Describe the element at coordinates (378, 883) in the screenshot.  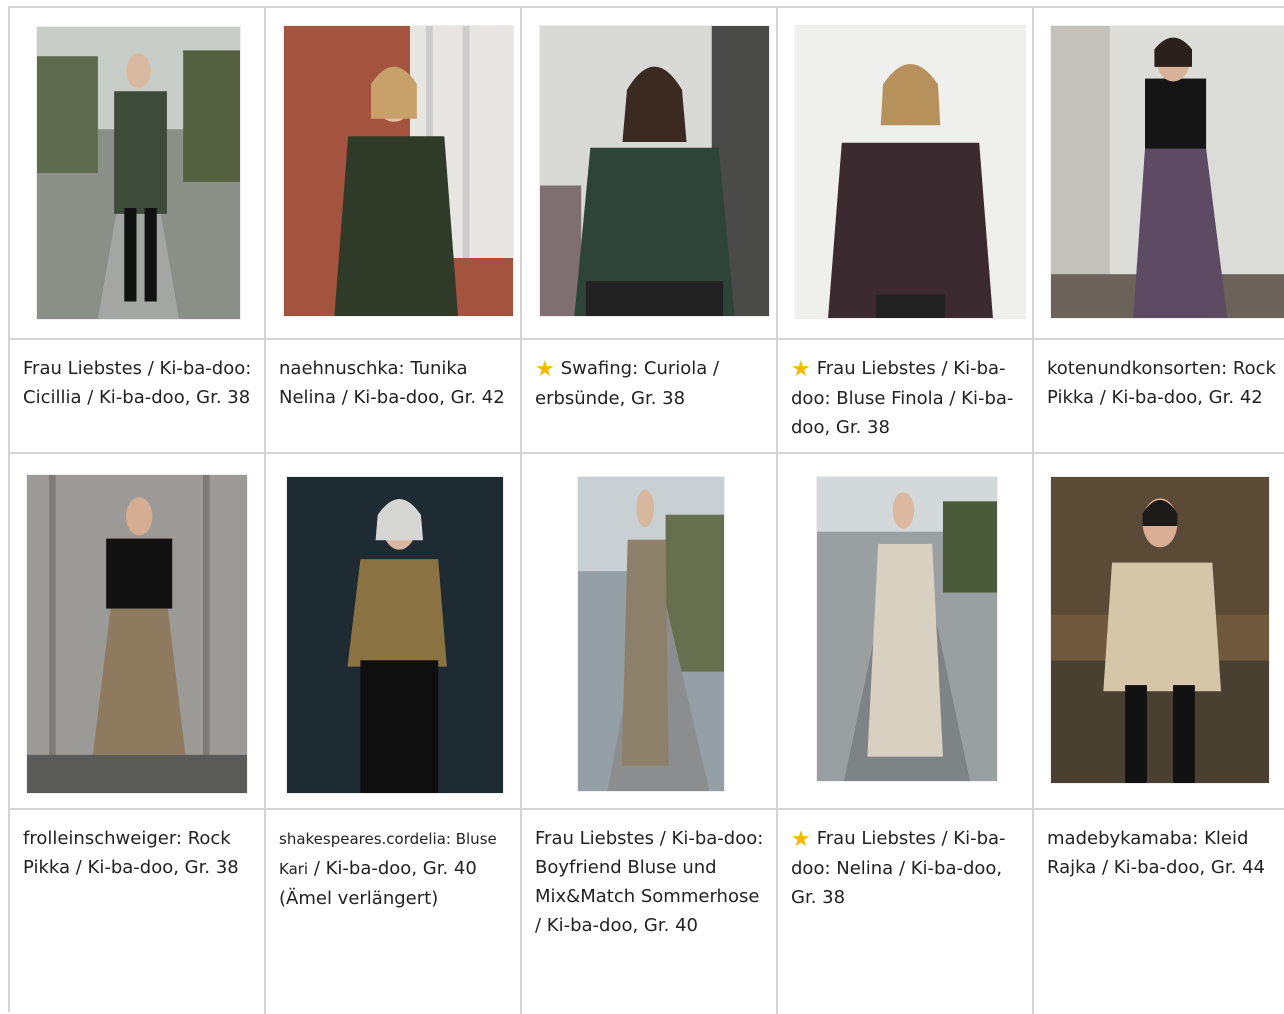
I see `caption-text: / Ki-ba-doo, Gr. 40 (Ämel verlängert)` at that location.